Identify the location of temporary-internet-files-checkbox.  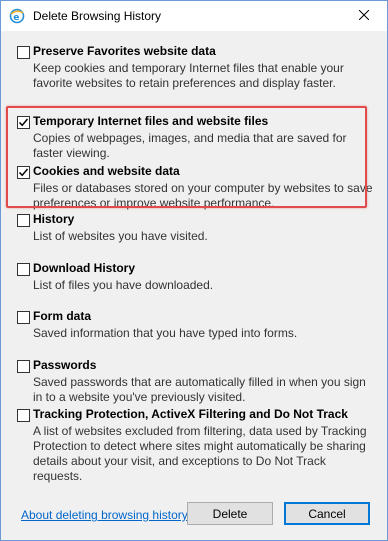
(23, 122).